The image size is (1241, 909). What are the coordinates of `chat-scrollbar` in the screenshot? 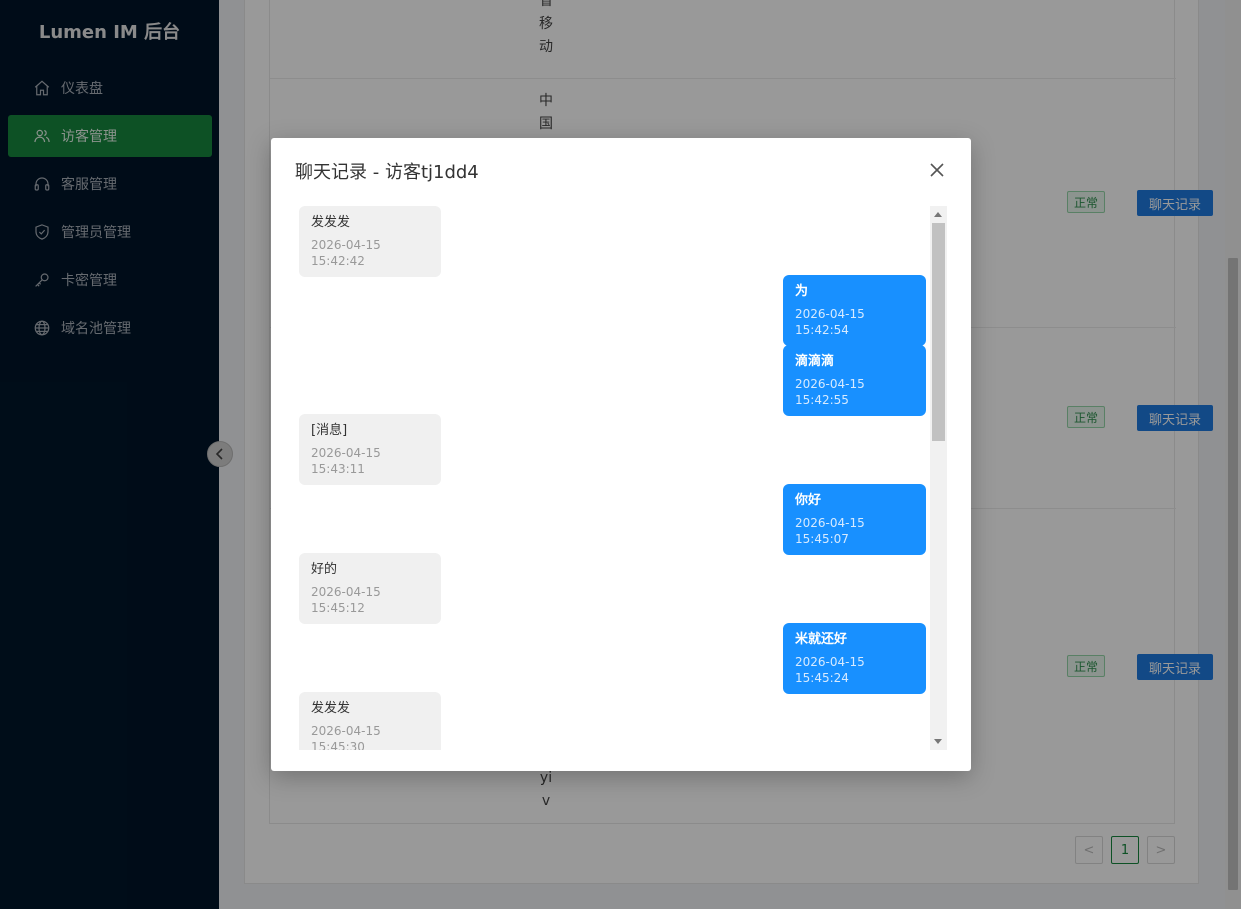 It's located at (938, 478).